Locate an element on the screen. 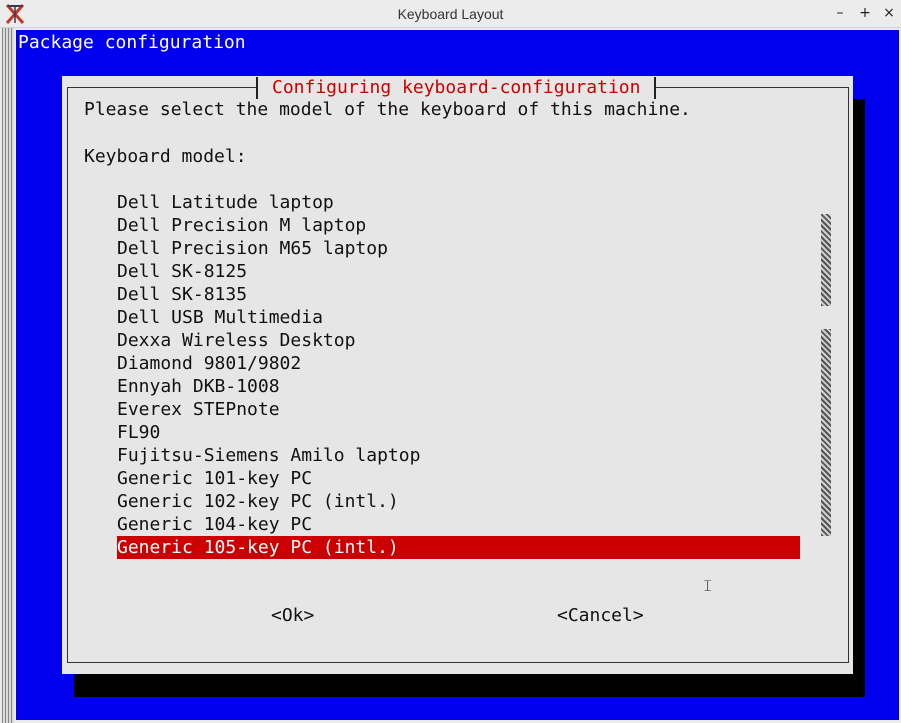  list-item: Everex STEPnote is located at coordinates (458, 409).